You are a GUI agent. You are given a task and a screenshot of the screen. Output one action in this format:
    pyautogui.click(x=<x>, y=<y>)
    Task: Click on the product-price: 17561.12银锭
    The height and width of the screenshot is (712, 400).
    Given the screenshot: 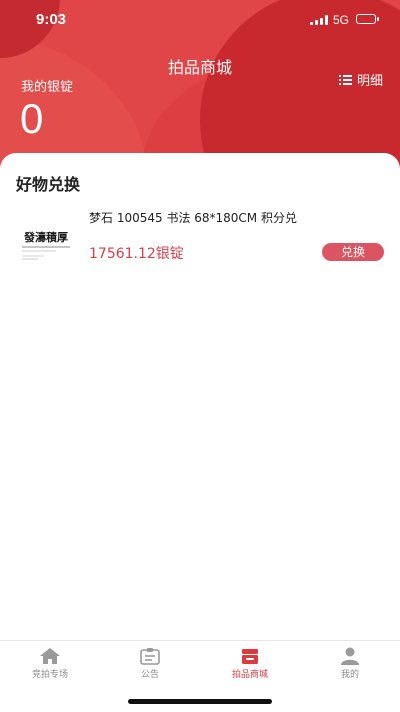 What is the action you would take?
    pyautogui.click(x=136, y=254)
    